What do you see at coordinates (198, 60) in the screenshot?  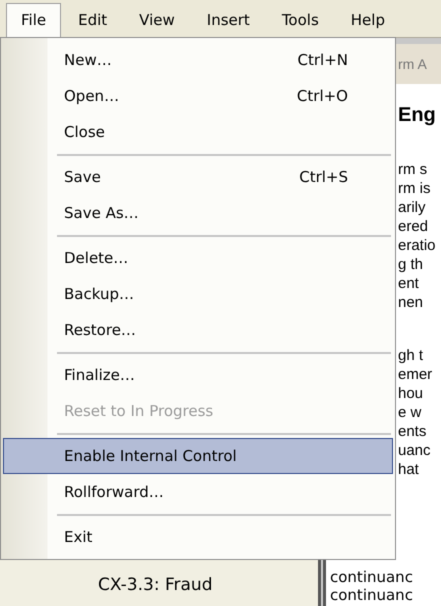 I see `menu-item: New… Ctrl+N` at bounding box center [198, 60].